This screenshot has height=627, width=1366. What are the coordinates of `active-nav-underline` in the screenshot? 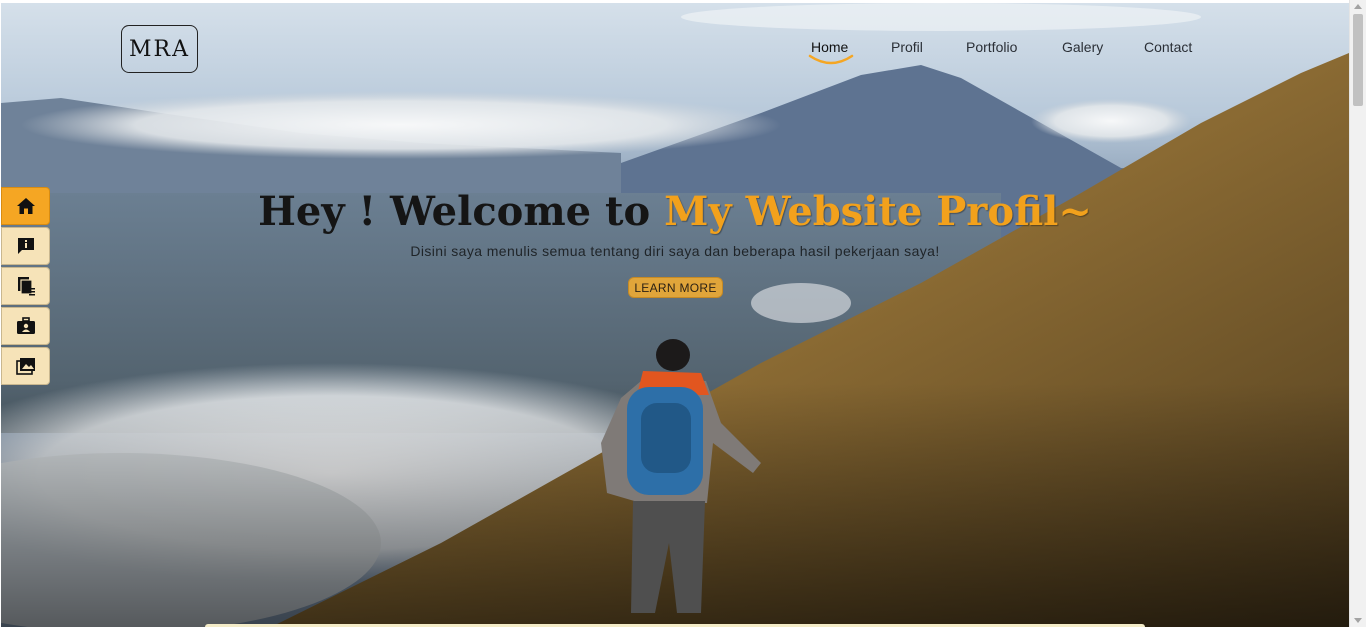 It's located at (831, 59).